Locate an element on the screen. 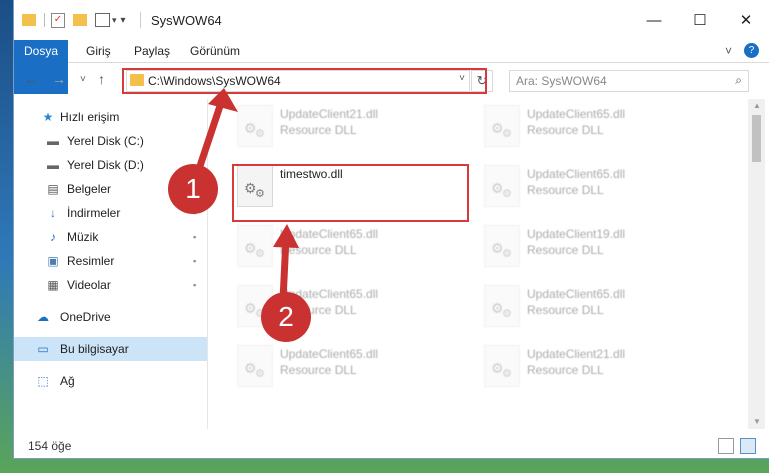 The height and width of the screenshot is (473, 769). music-icon: ♪ is located at coordinates (53, 237).